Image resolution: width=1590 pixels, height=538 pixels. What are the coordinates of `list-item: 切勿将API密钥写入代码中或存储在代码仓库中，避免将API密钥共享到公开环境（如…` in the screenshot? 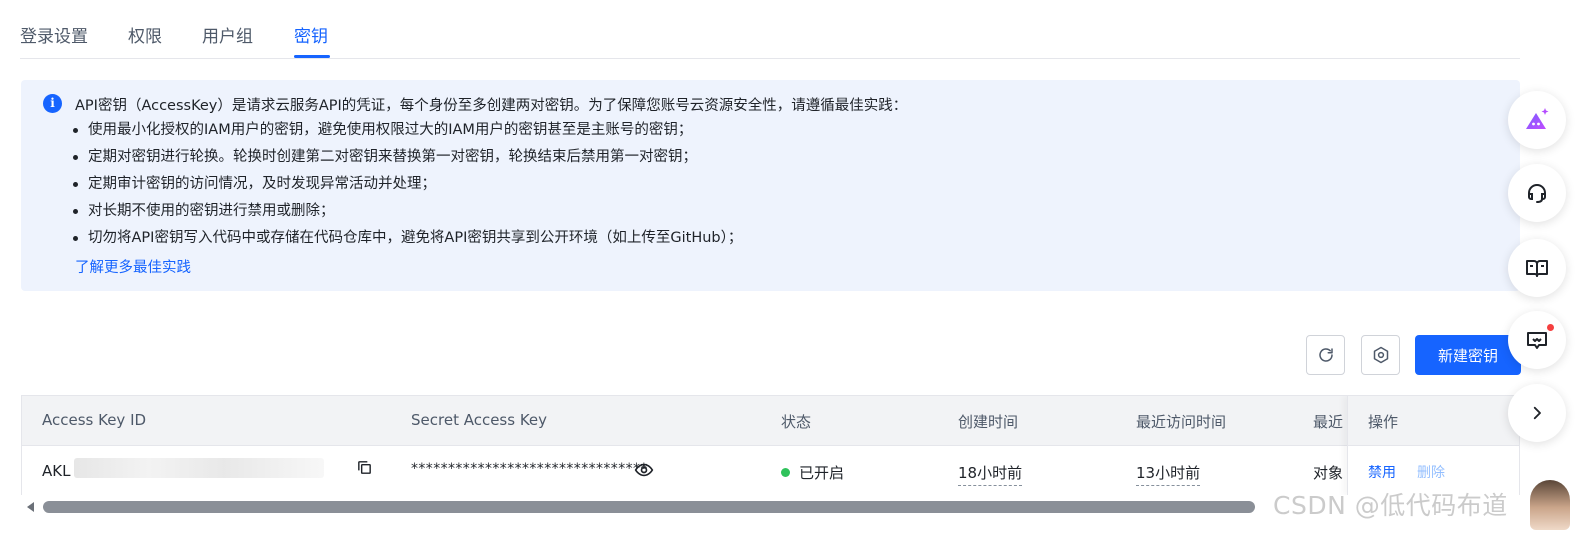 It's located at (407, 241).